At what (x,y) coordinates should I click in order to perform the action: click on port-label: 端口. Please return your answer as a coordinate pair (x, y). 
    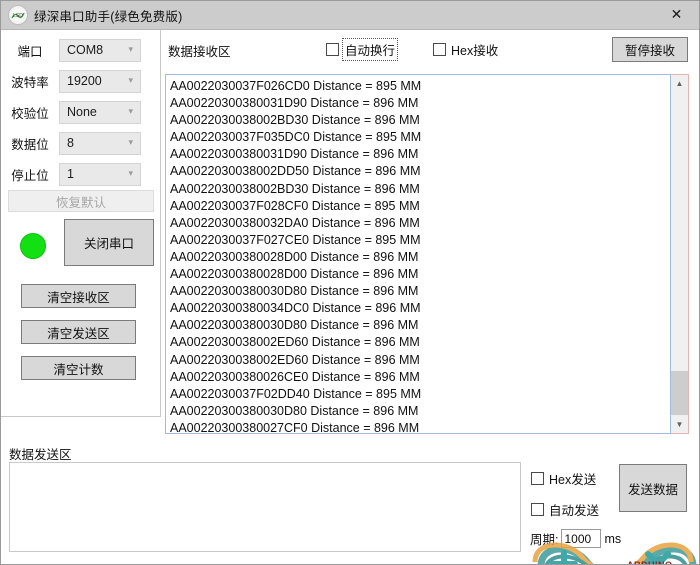
    Looking at the image, I should click on (30, 51).